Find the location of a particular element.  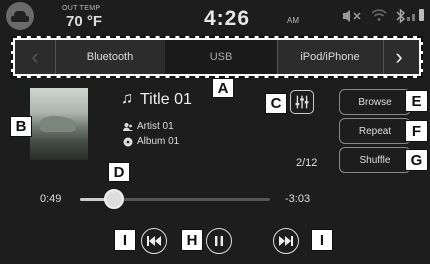

car-icon is located at coordinates (20, 16).